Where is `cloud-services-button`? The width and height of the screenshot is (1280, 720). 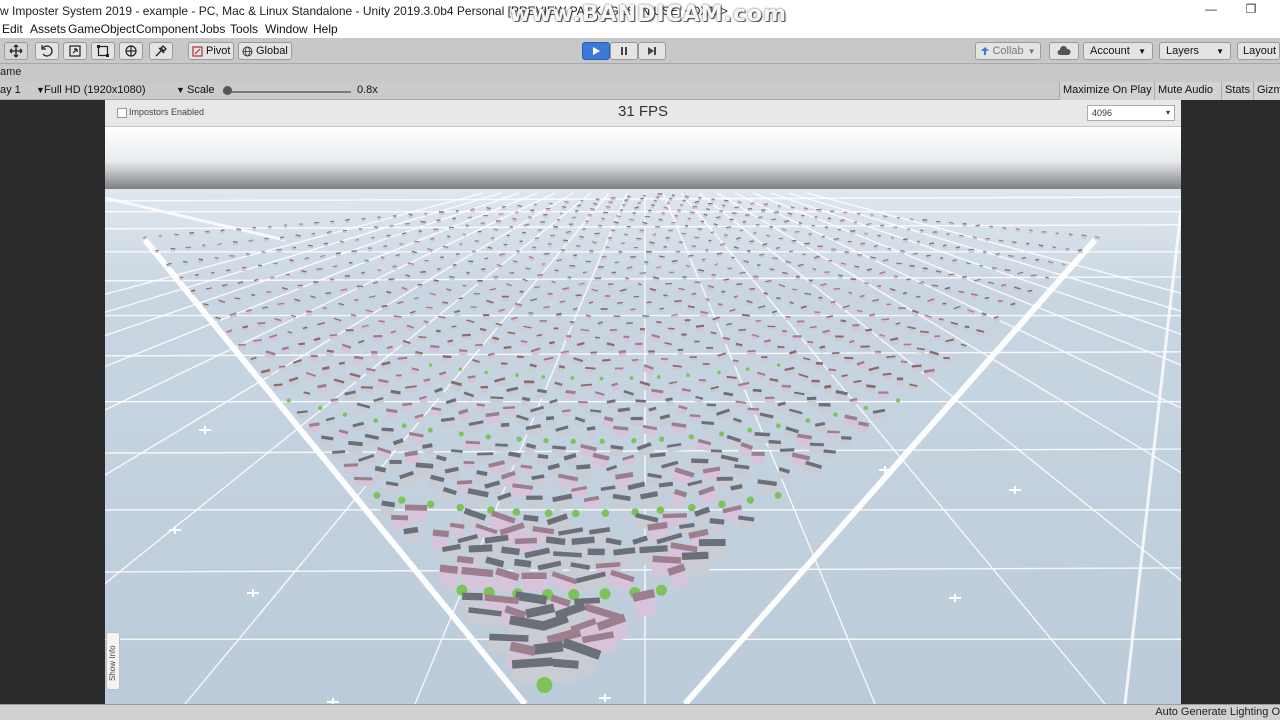 cloud-services-button is located at coordinates (1064, 51).